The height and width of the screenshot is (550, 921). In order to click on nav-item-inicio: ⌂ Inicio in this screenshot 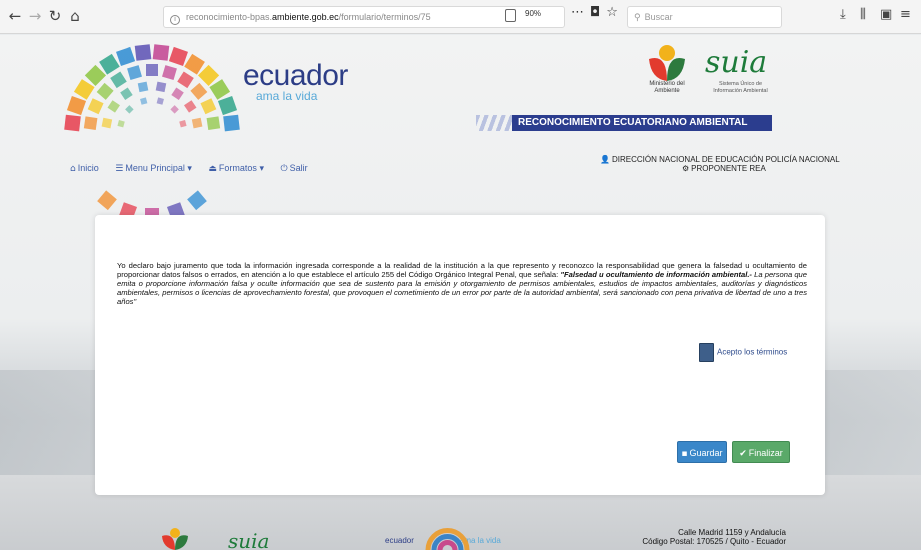, I will do `click(84, 168)`.